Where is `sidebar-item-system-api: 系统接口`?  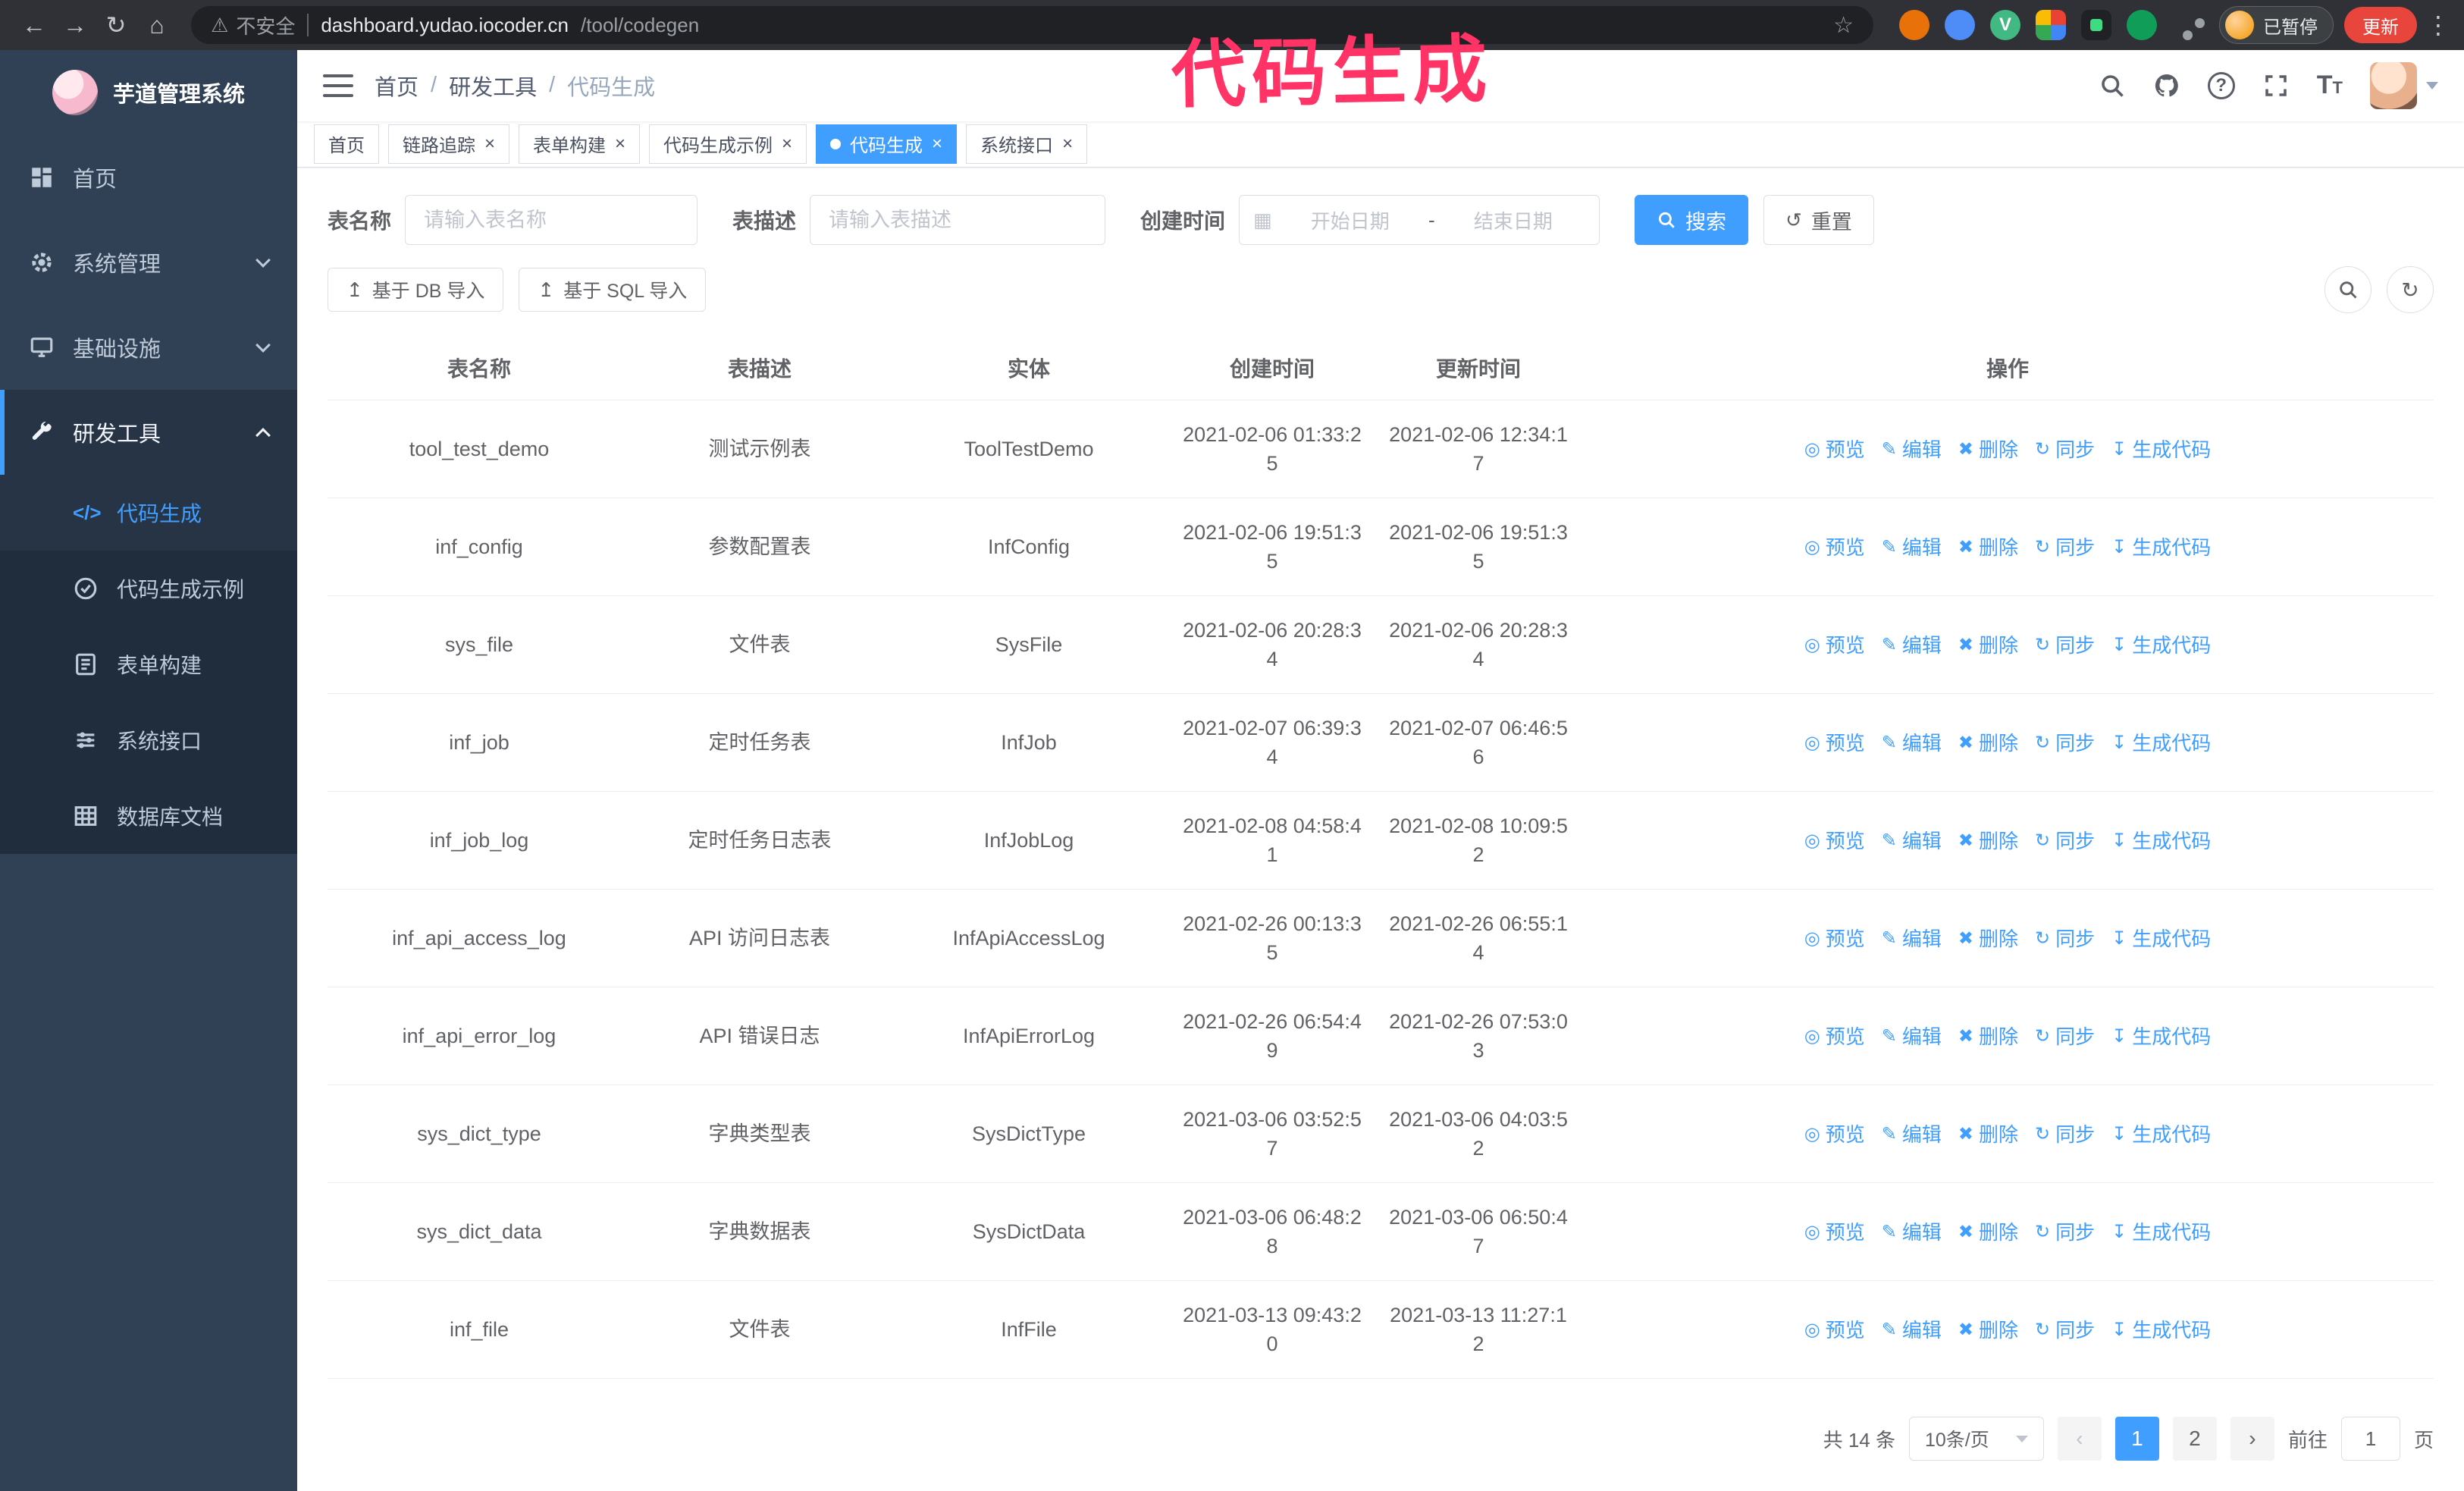
sidebar-item-system-api: 系统接口 is located at coordinates (148, 740).